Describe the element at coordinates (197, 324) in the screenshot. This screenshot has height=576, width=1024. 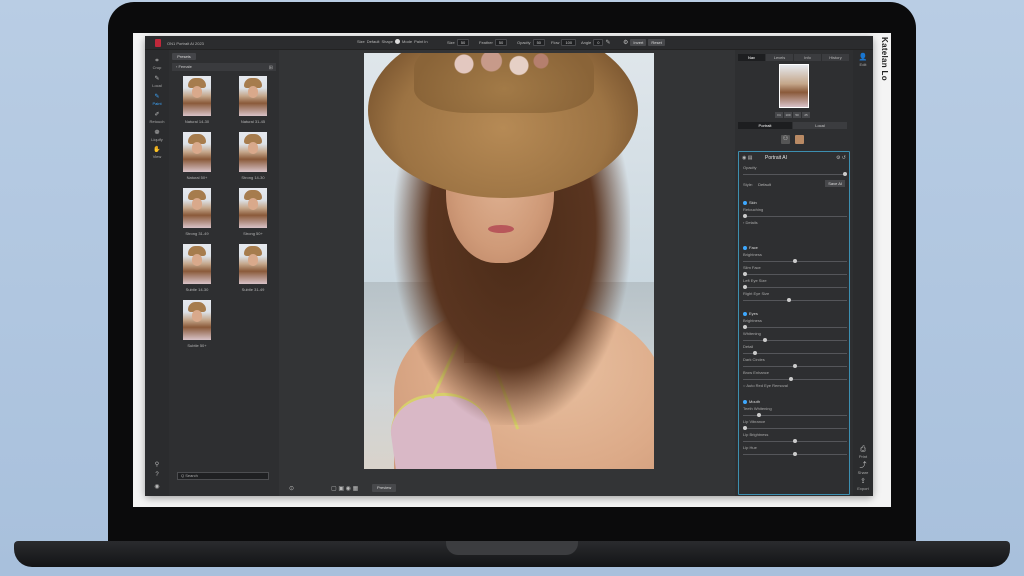
I see `preset-thumb: Subtle 50+` at that location.